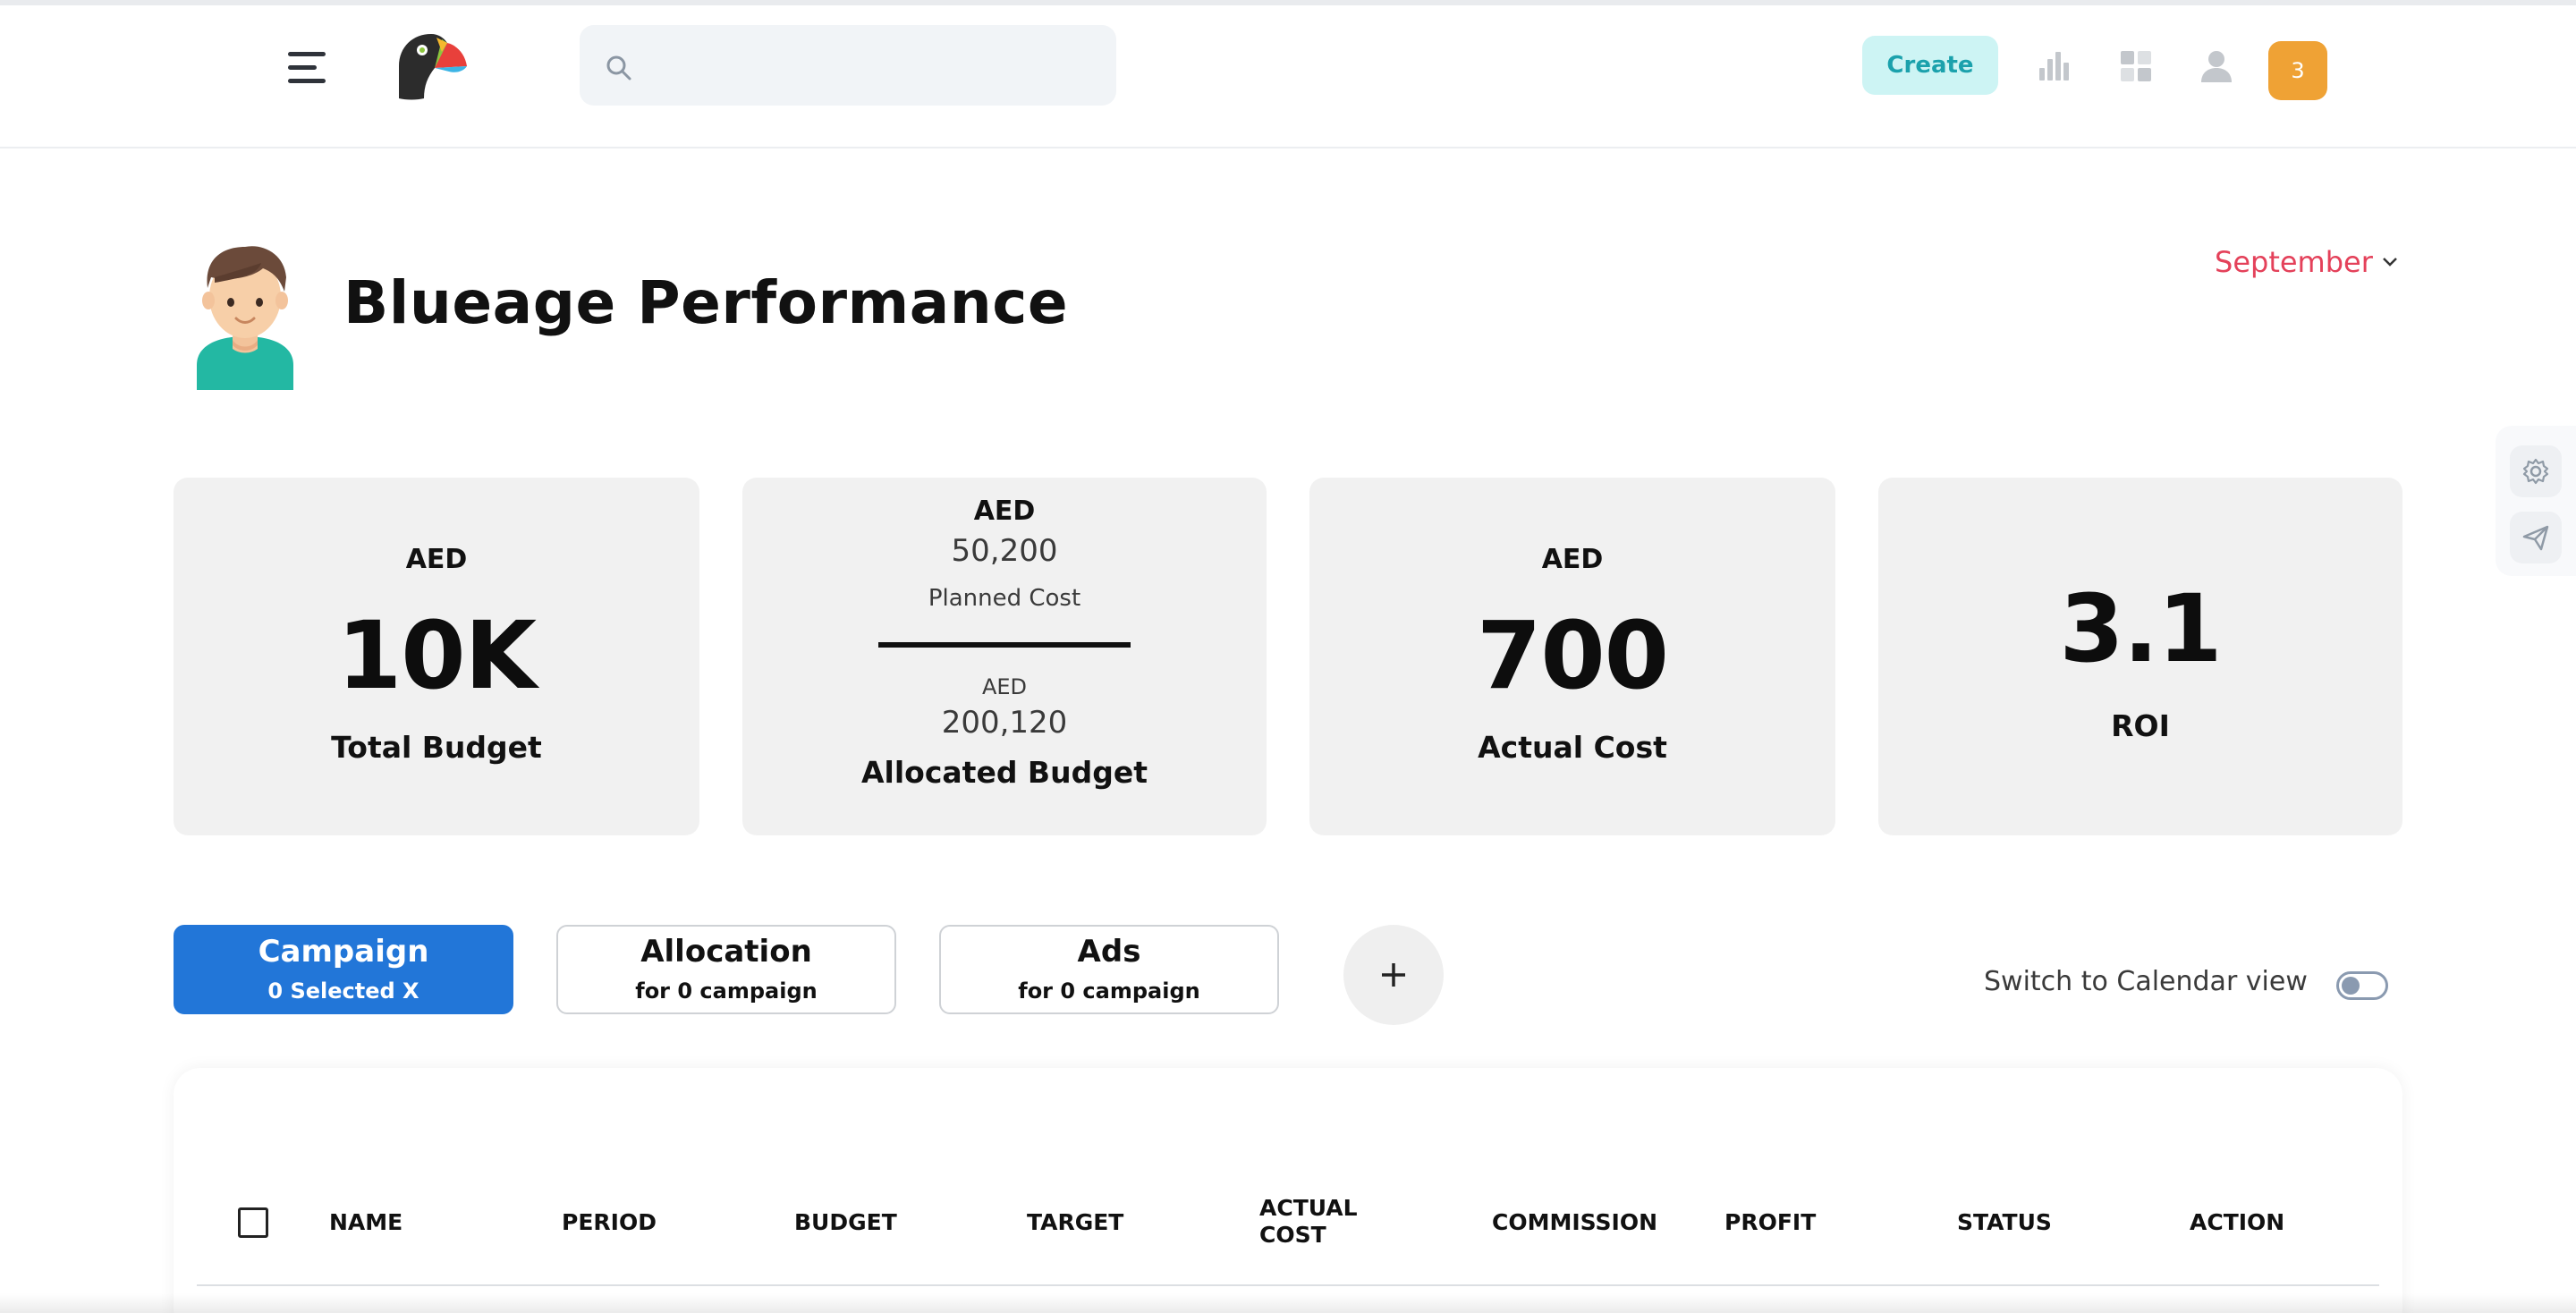 The image size is (2576, 1313). I want to click on top-bar: Create 3, so click(1288, 76).